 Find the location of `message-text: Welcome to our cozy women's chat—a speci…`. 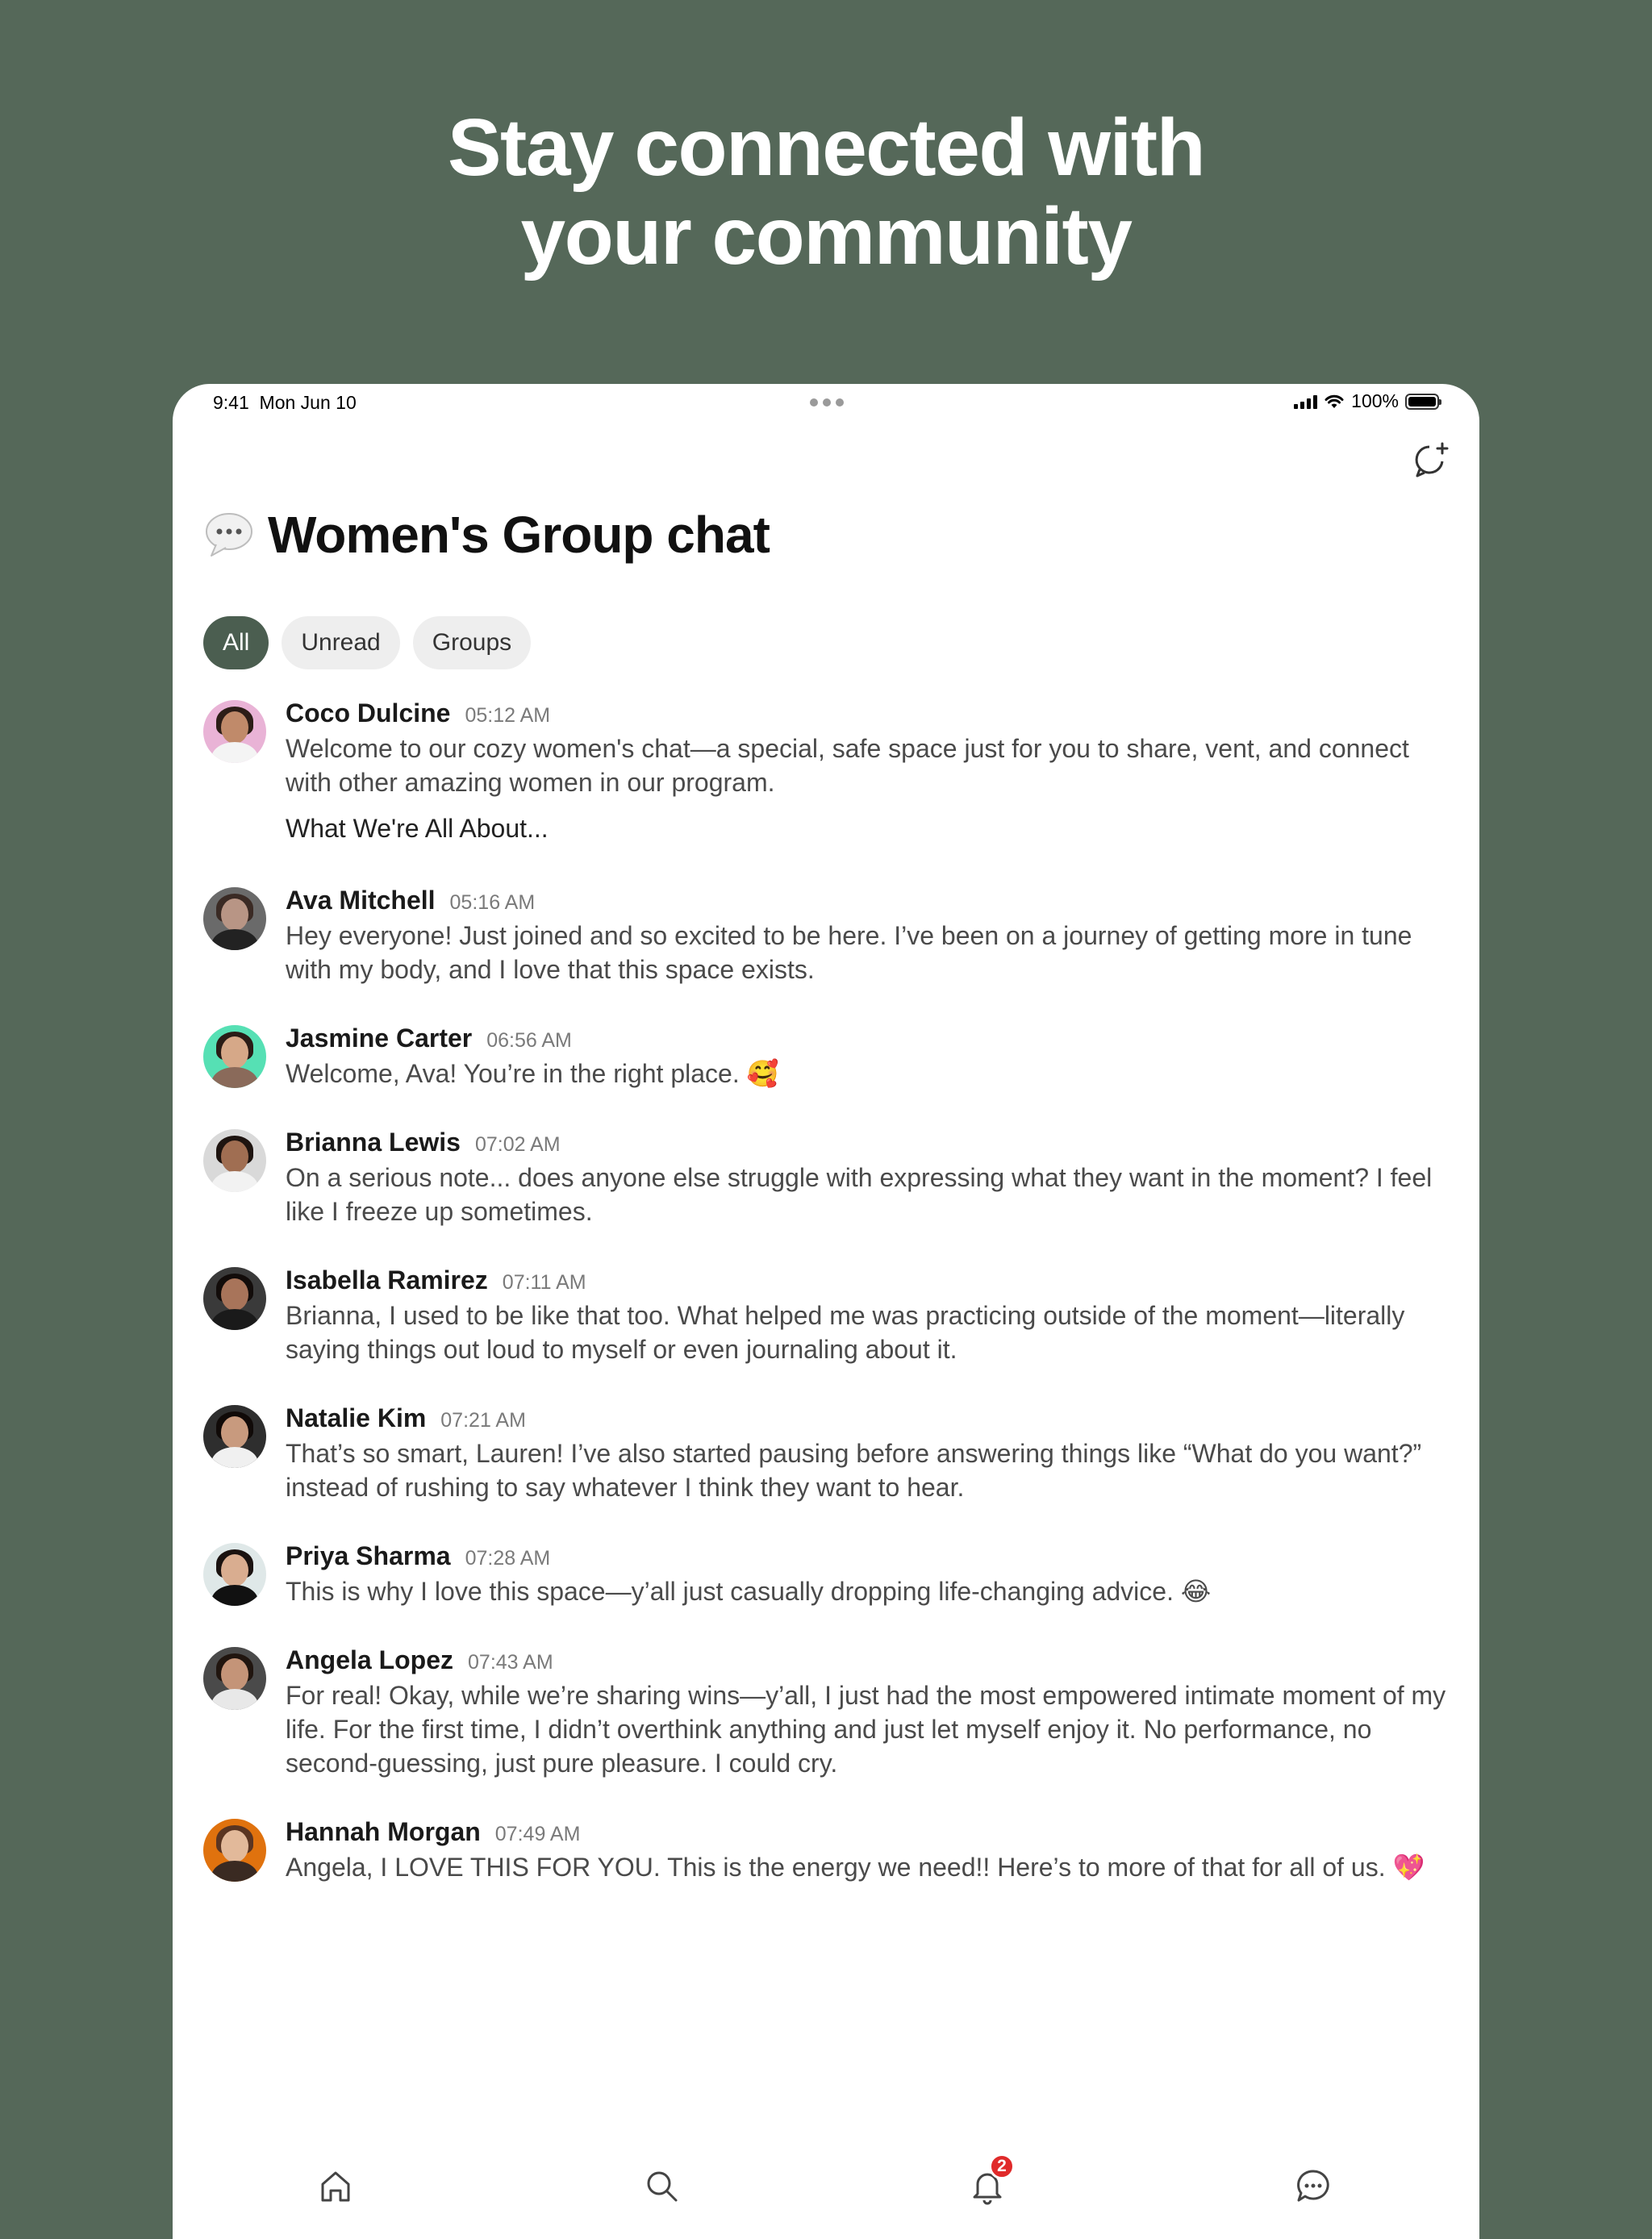

message-text: Welcome to our cozy women's chat—a speci… is located at coordinates (847, 765).